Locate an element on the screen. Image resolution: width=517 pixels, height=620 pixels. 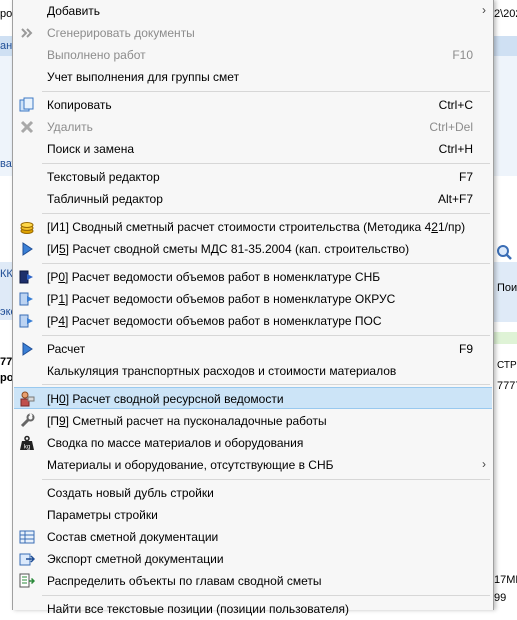
background-title-text: 2\202 is located at coordinates (505, 14).